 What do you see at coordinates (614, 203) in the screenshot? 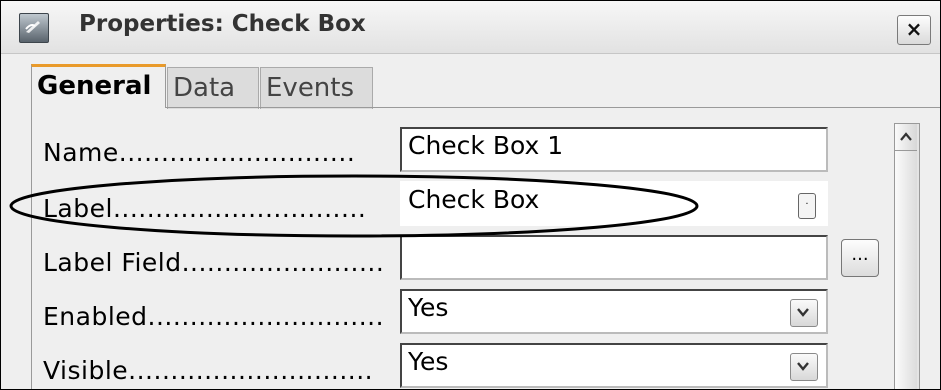
I see `label-field: Check Box ·` at bounding box center [614, 203].